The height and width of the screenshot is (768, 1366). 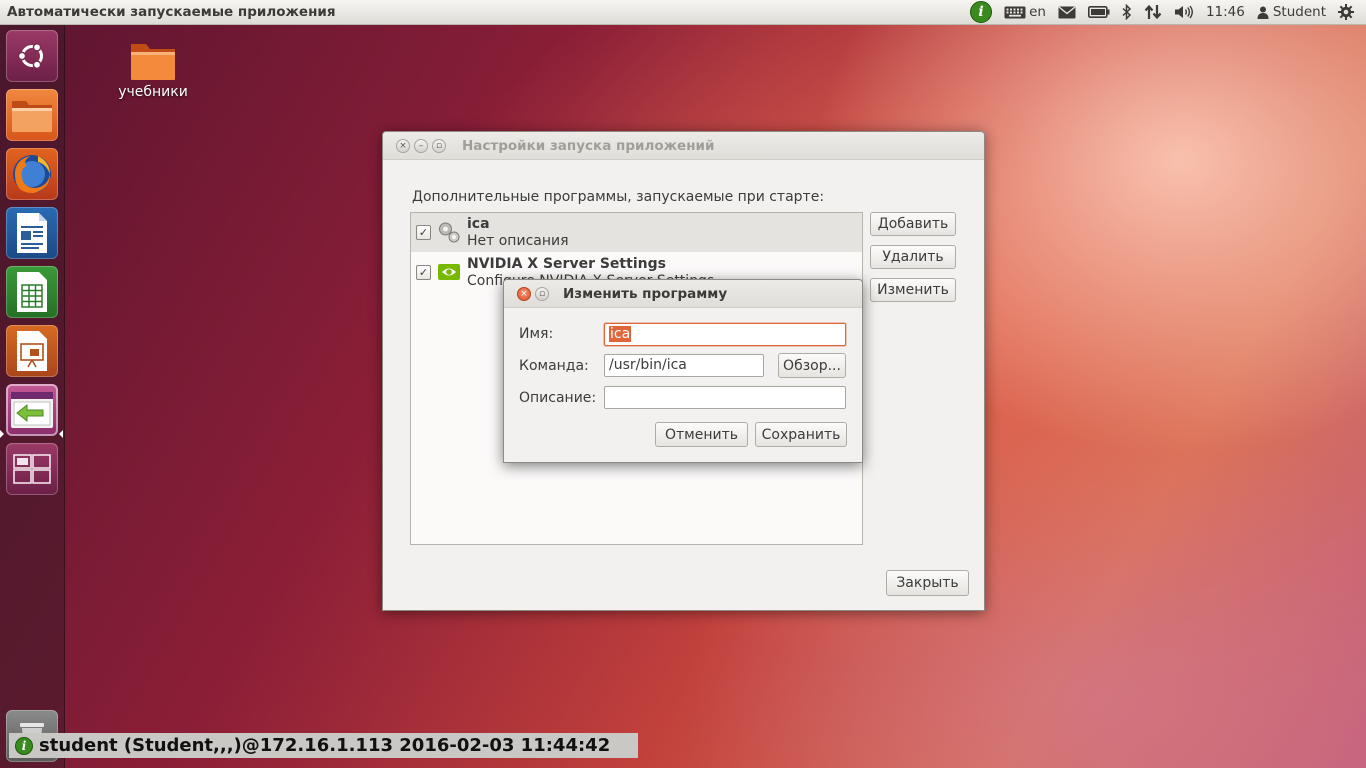 I want to click on battery-indicator, so click(x=1099, y=12).